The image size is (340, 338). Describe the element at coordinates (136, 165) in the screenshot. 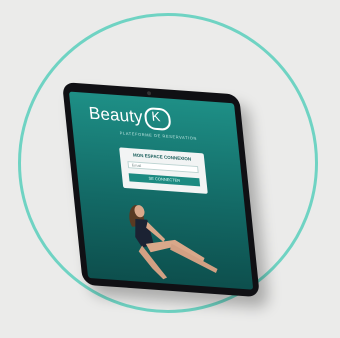

I see `email-placeholder: Email` at that location.